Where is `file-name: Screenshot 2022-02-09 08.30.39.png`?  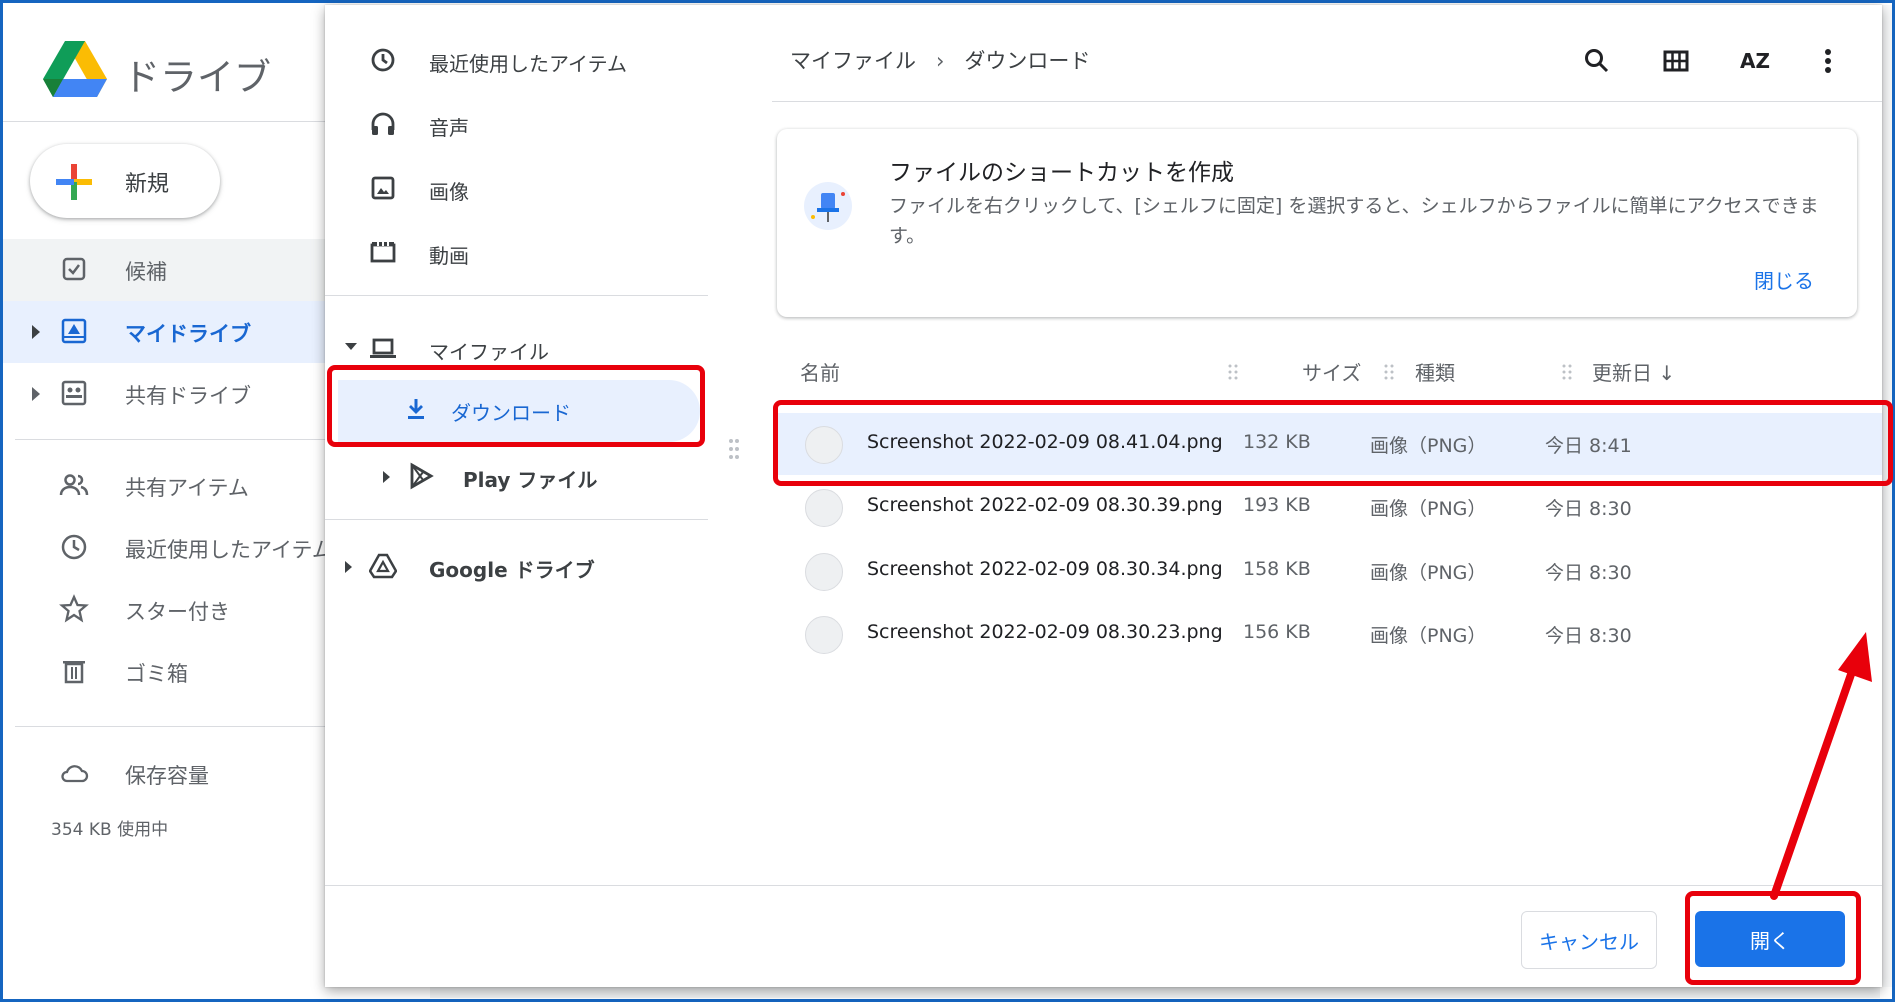 file-name: Screenshot 2022-02-09 08.30.39.png is located at coordinates (1045, 505).